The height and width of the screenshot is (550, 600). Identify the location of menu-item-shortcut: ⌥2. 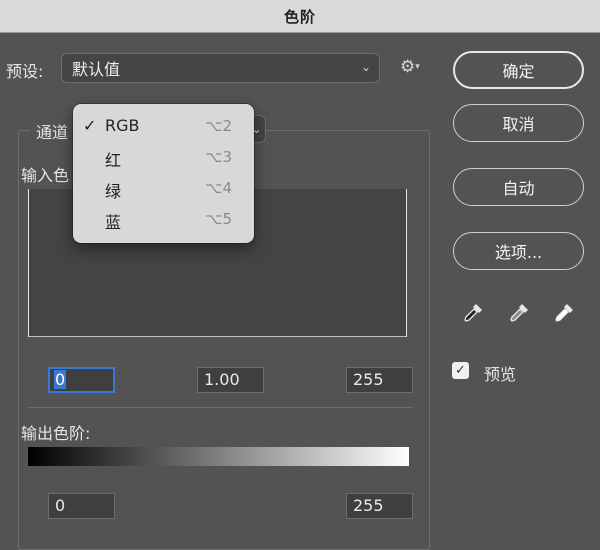
(218, 126).